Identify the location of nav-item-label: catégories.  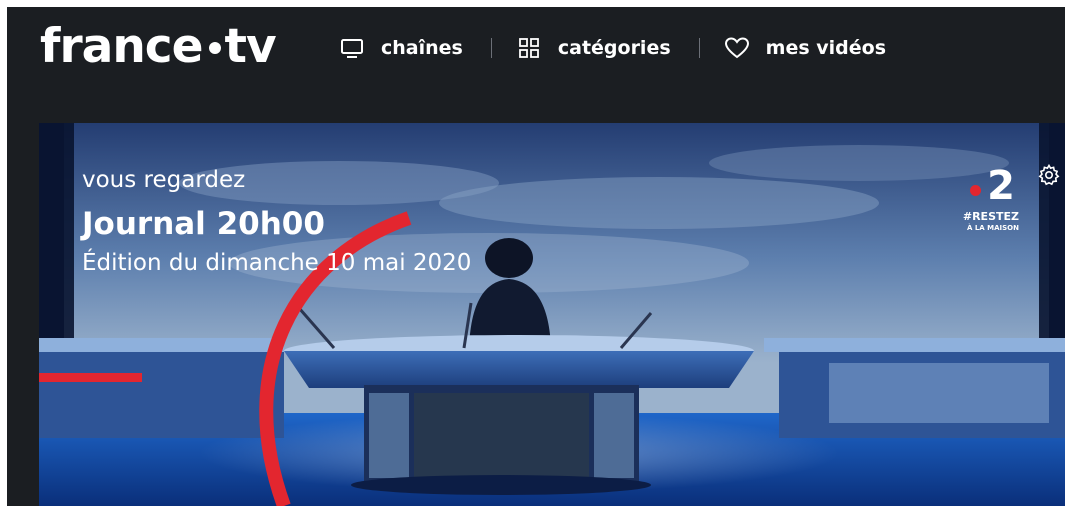
(614, 48).